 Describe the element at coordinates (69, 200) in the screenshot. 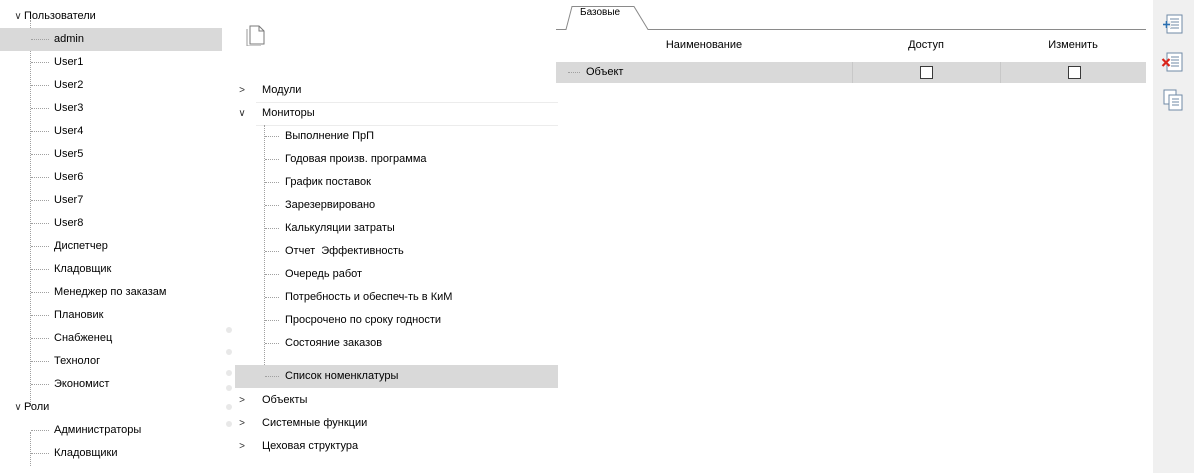

I see `tree-item-label: User7` at that location.